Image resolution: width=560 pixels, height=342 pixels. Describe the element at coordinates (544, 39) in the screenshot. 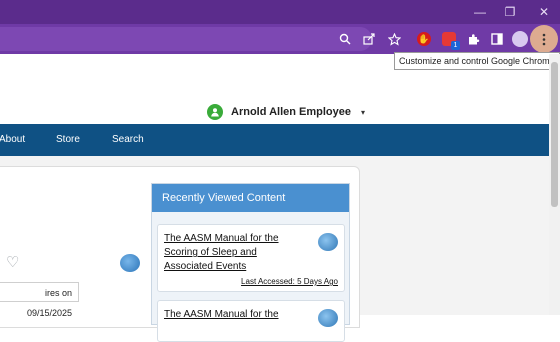

I see `more-menu-icon` at that location.